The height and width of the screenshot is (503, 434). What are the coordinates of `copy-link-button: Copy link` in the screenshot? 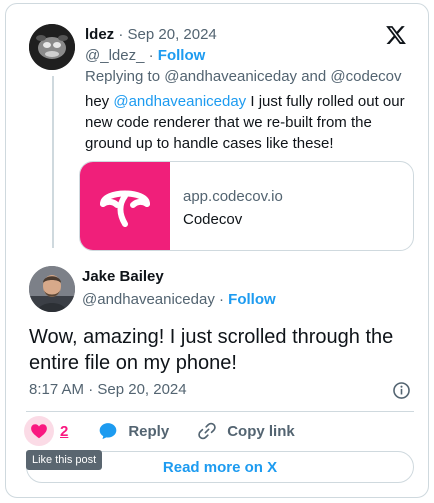 It's located at (246, 431).